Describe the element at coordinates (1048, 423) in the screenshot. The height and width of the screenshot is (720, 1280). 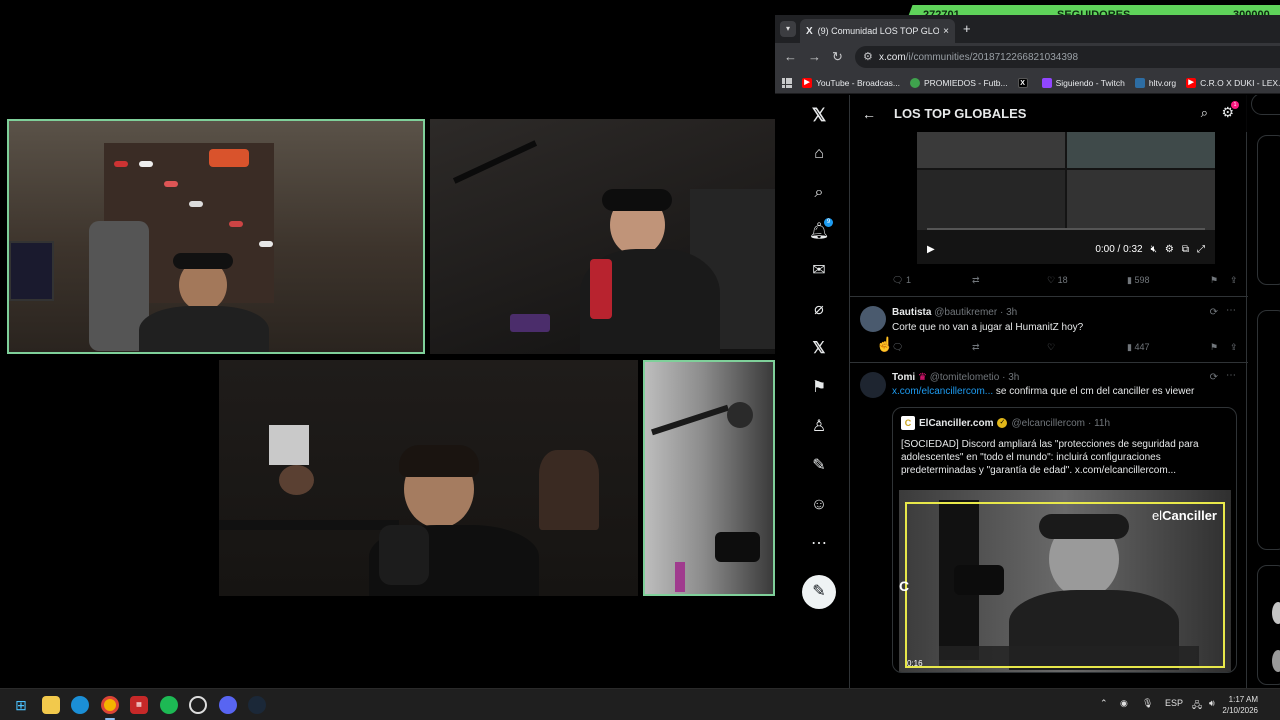
I see `quote-handle: @elcancillercom` at that location.